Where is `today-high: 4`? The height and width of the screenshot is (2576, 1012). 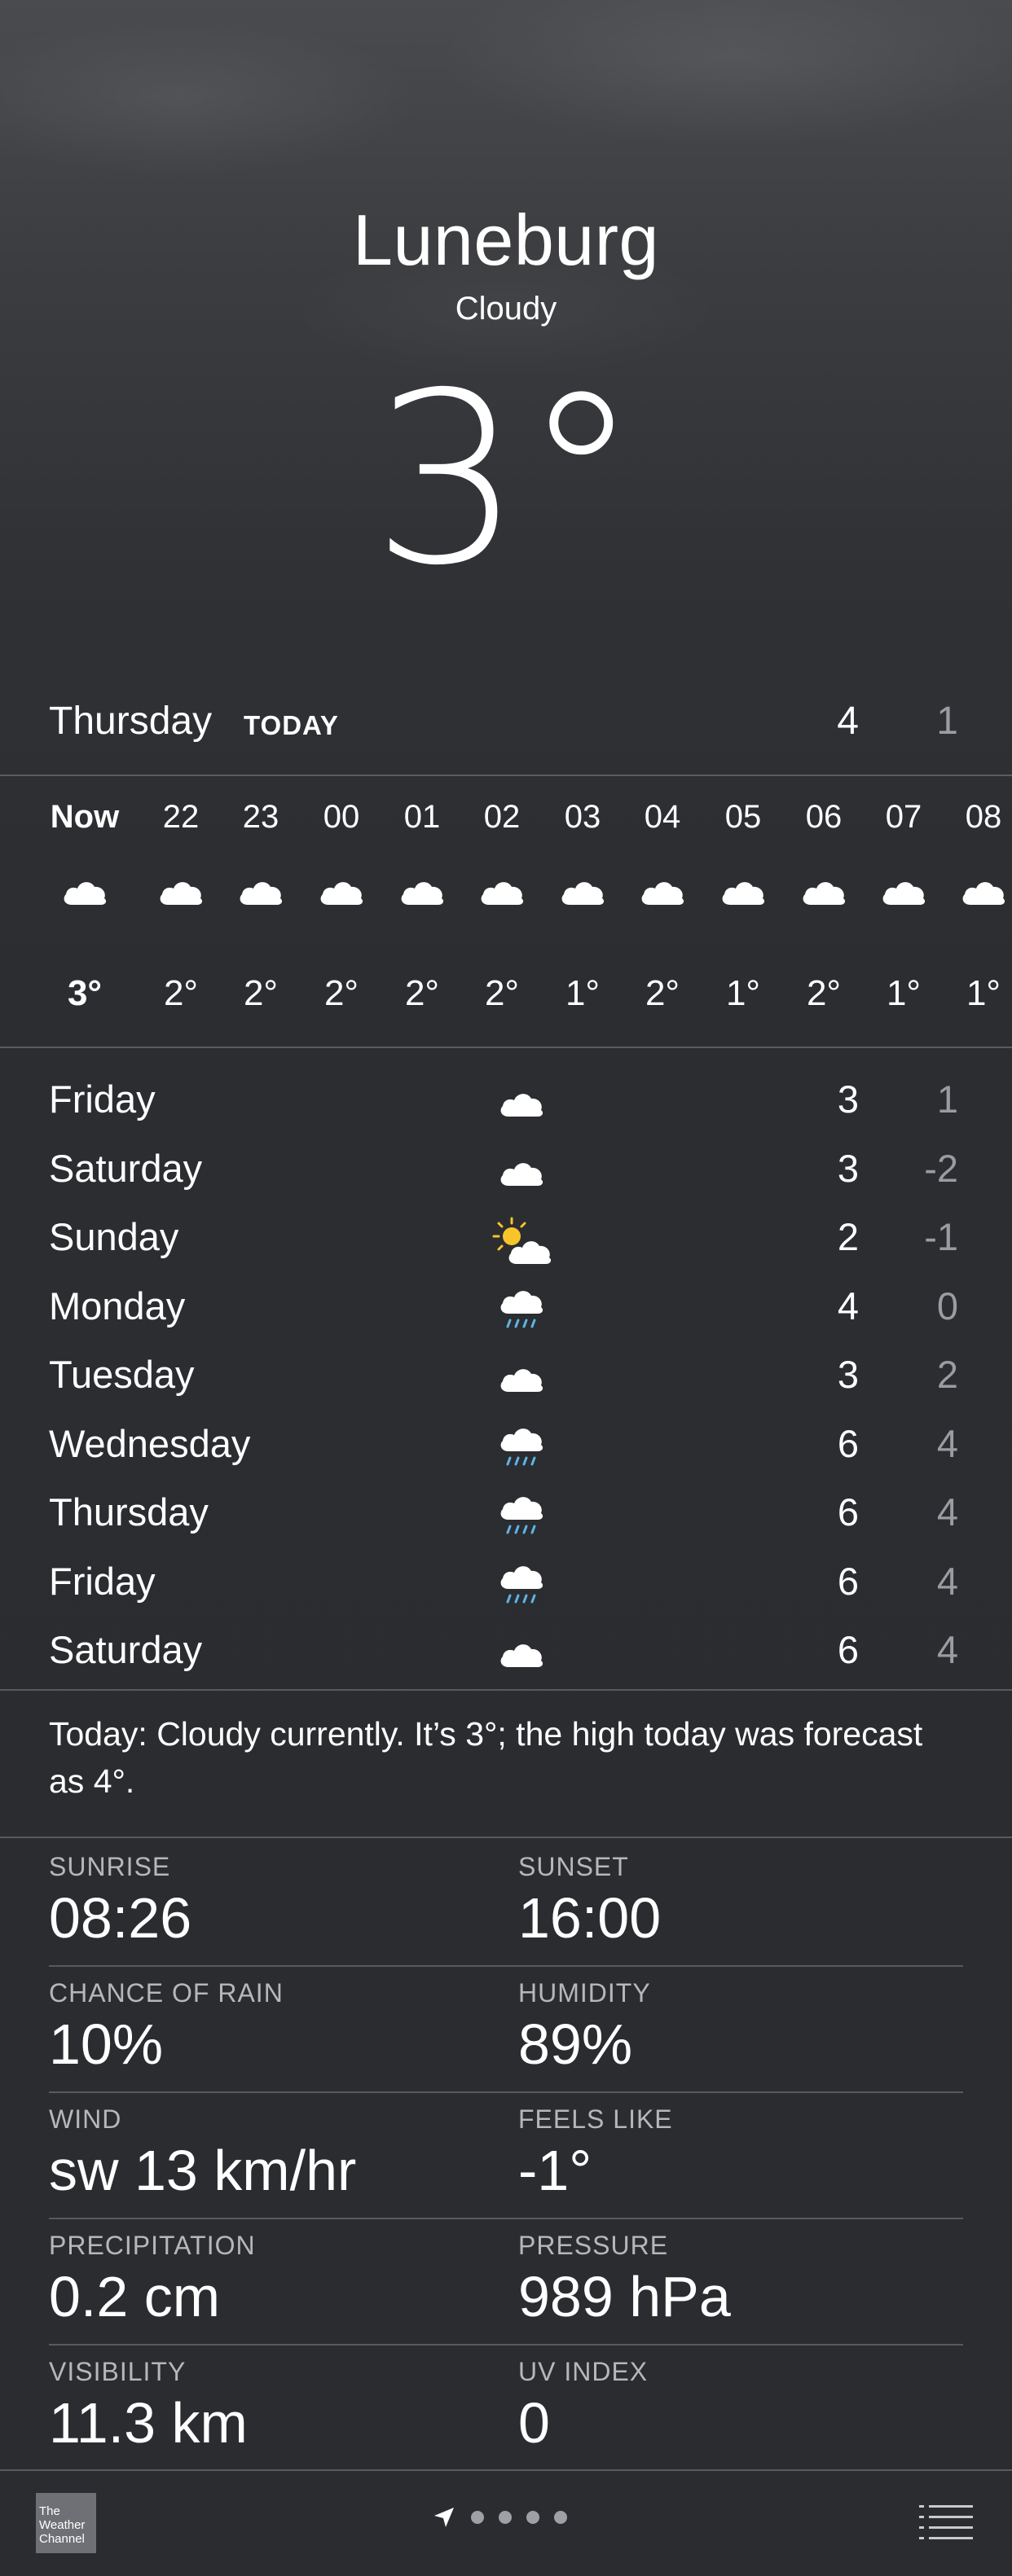 today-high: 4 is located at coordinates (848, 721).